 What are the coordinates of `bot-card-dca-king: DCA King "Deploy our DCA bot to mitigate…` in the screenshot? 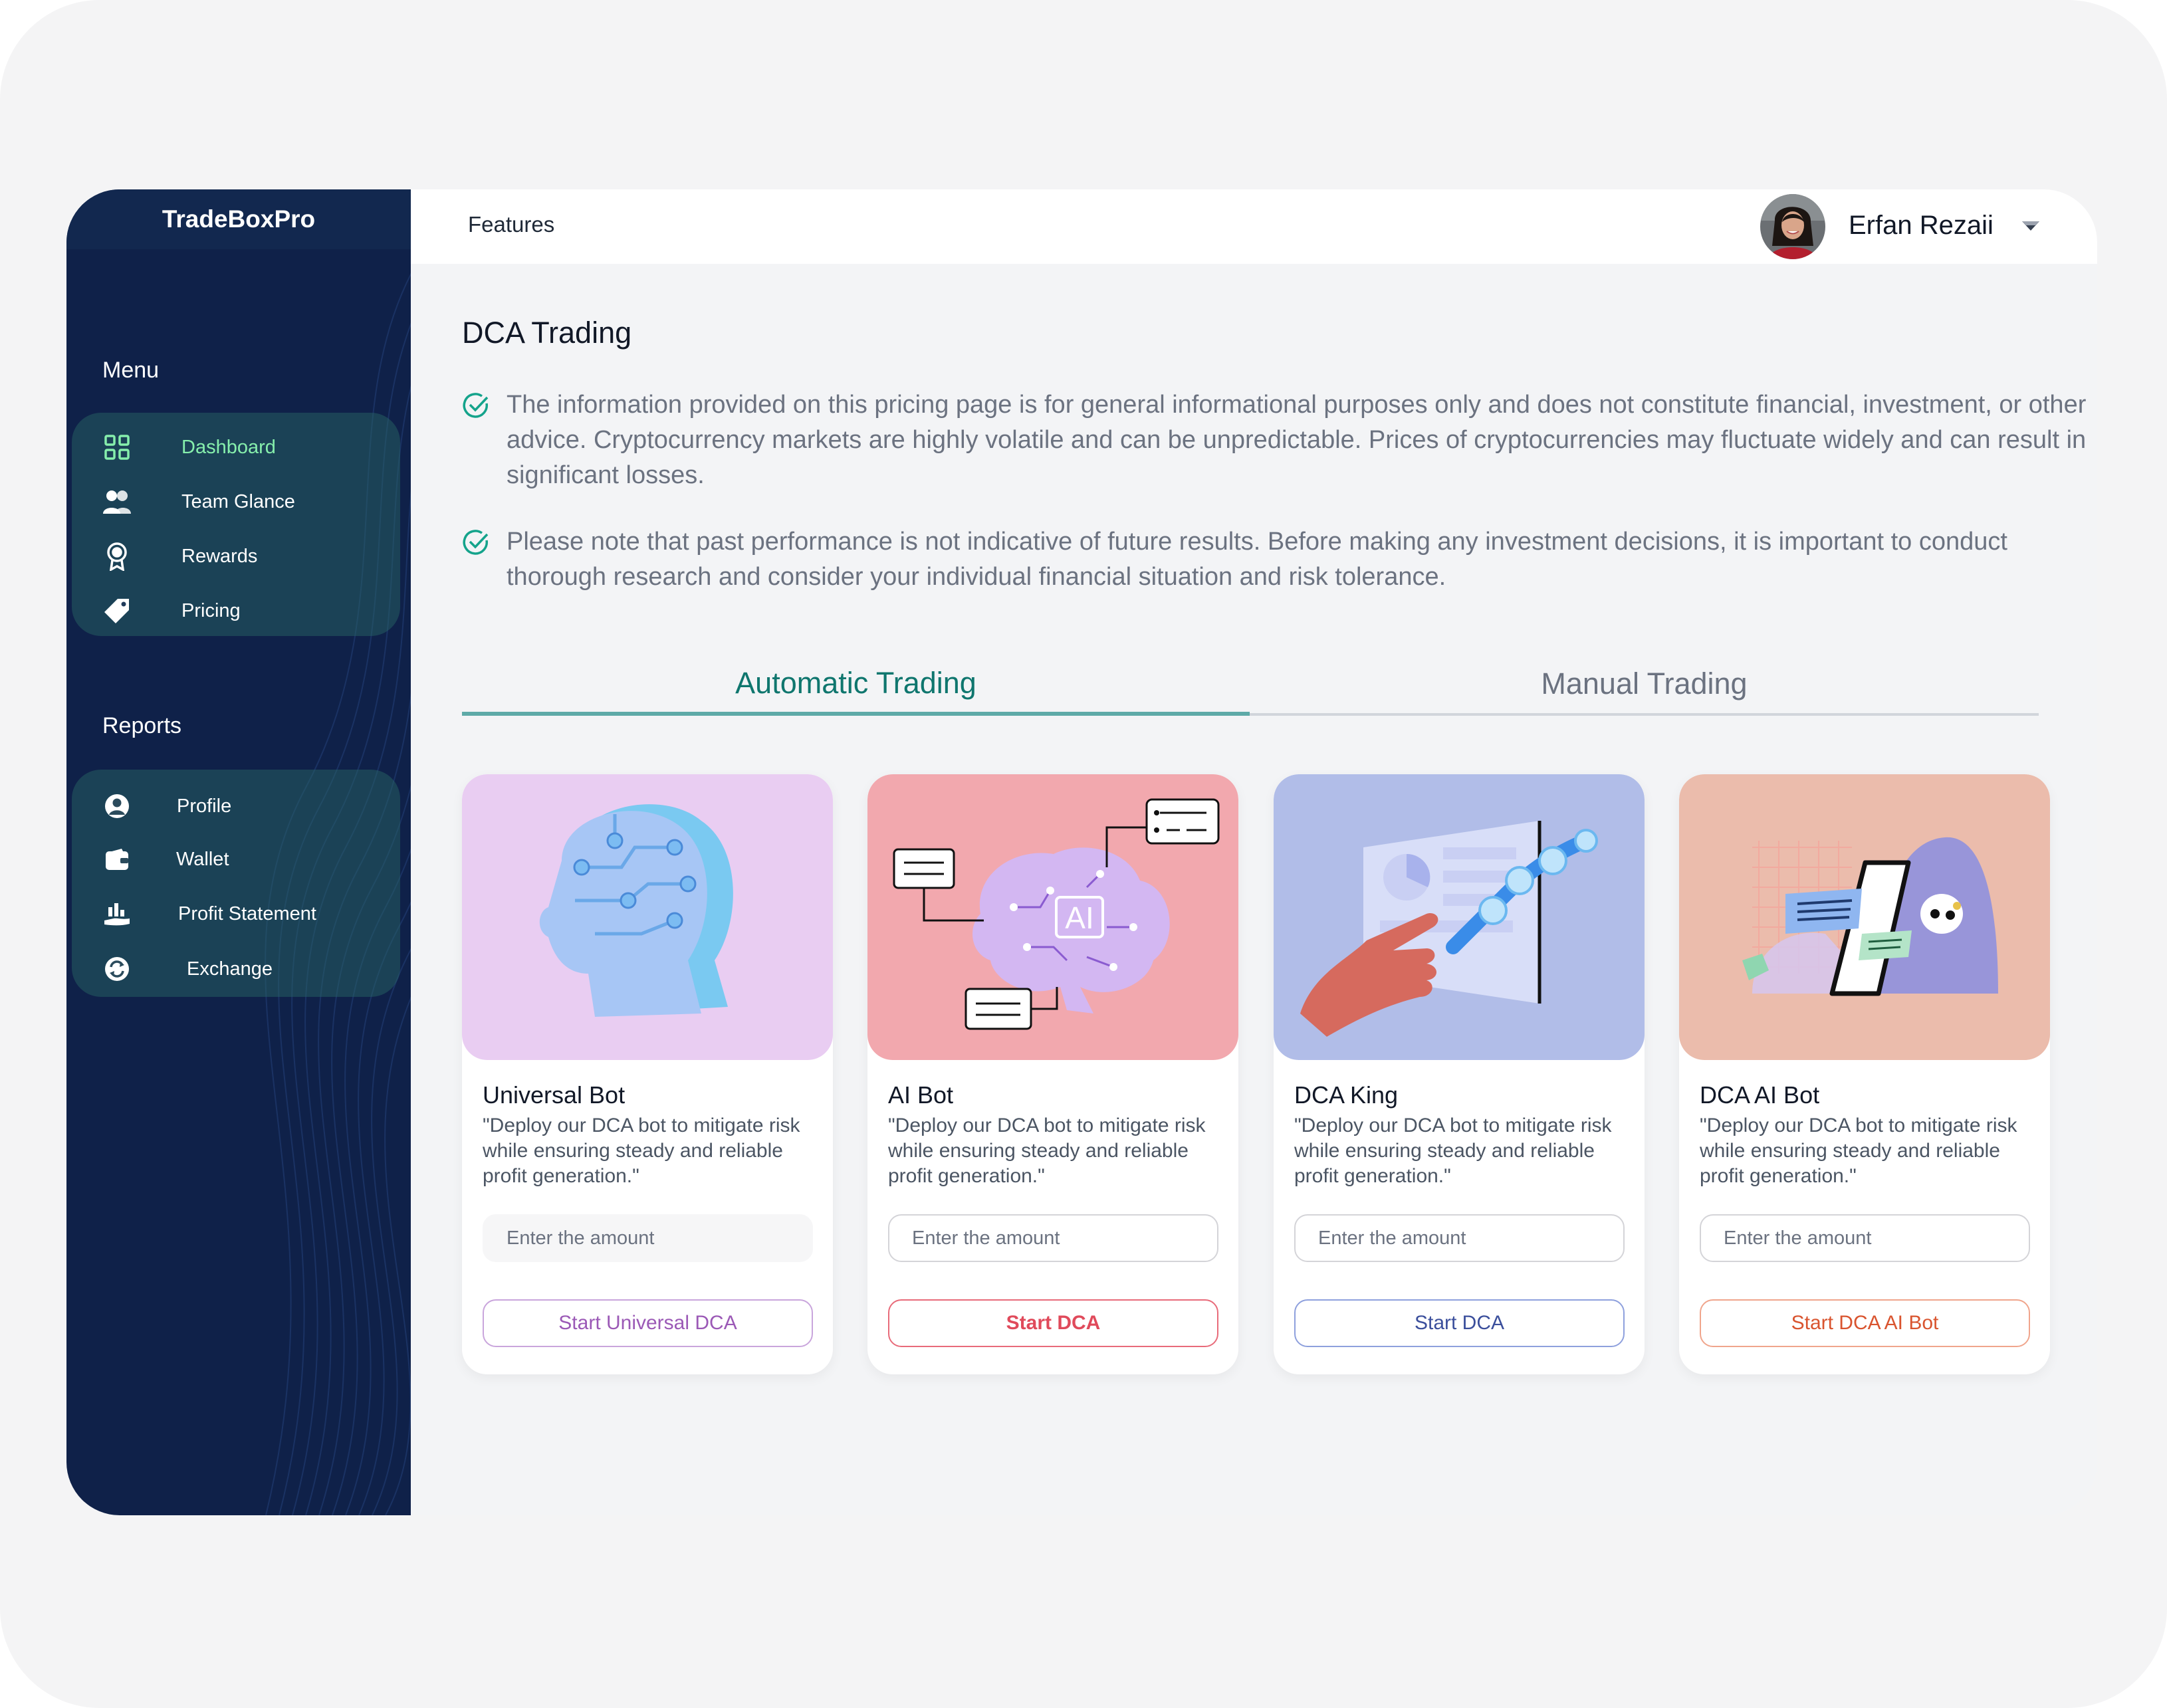 It's located at (1459, 1074).